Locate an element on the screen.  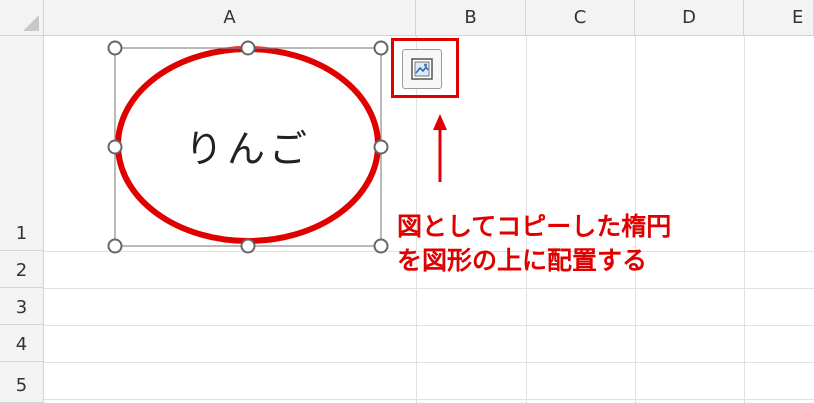
column-header-d: D is located at coordinates (689, 18).